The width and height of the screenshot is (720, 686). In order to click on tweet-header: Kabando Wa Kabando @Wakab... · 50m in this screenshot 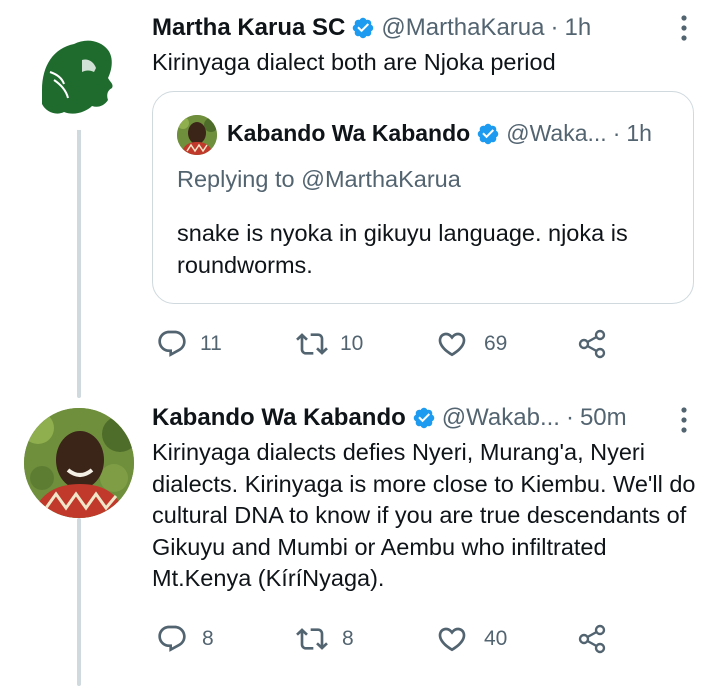, I will do `click(389, 418)`.